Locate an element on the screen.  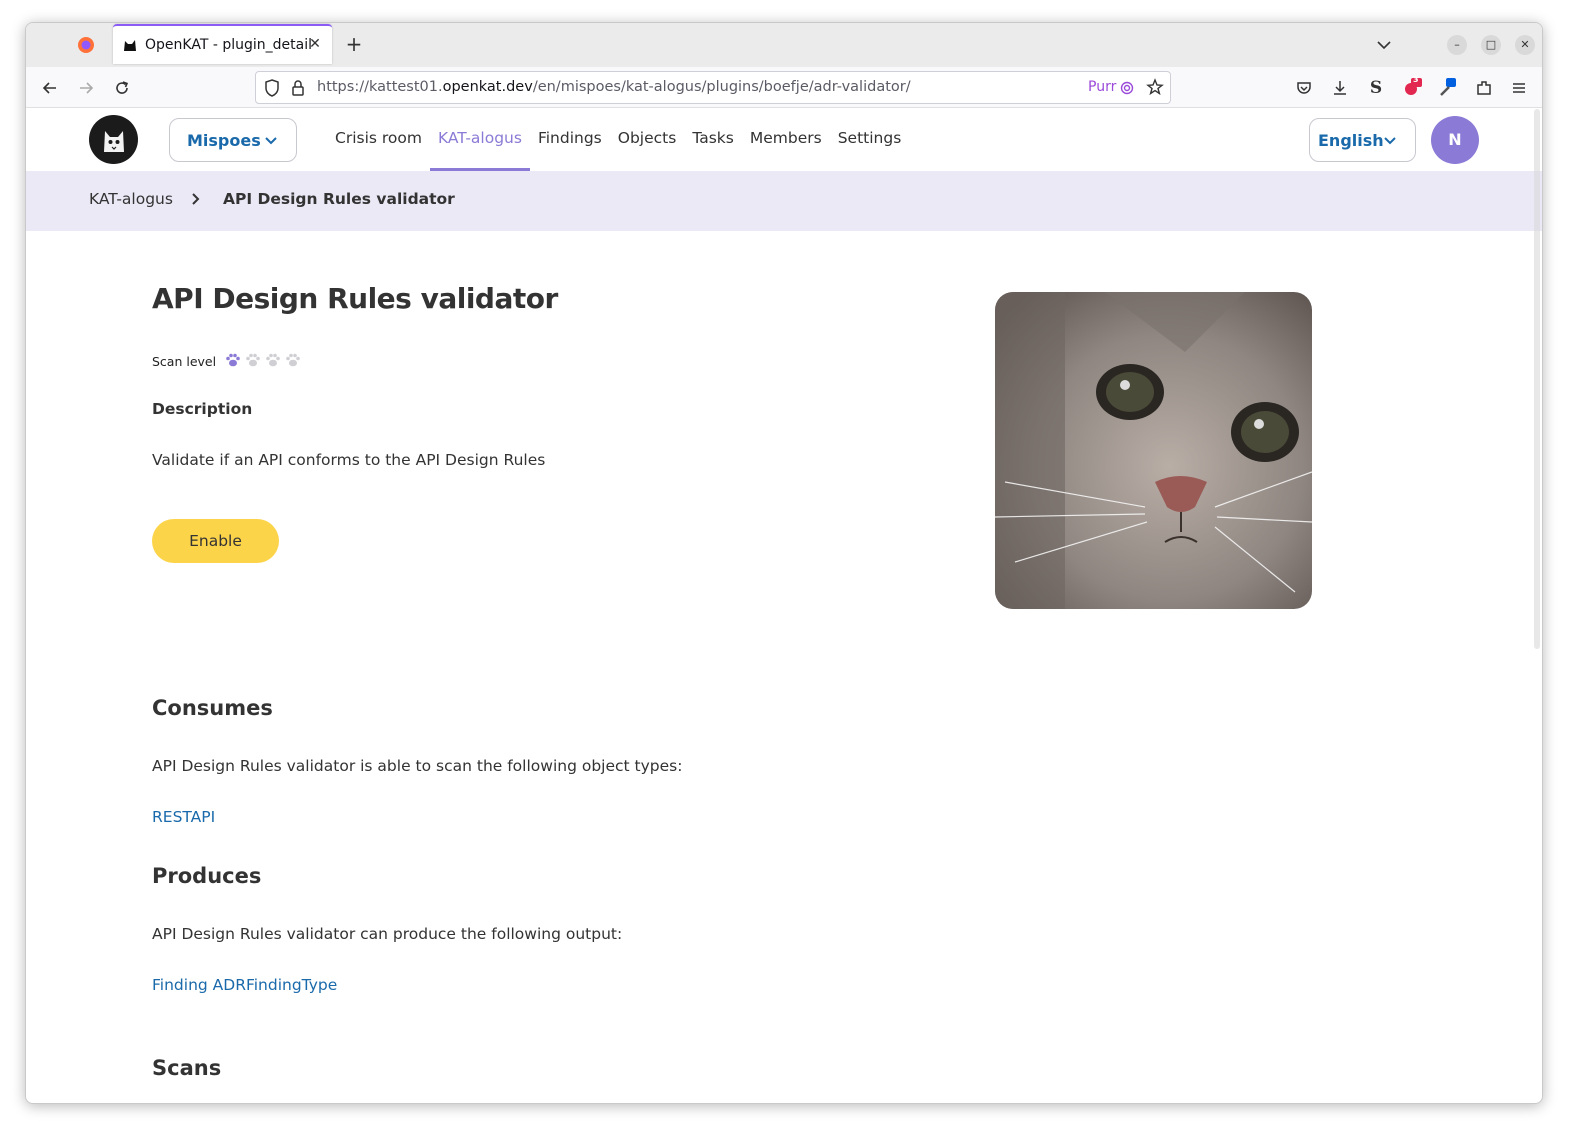
lock-icon is located at coordinates (298, 90).